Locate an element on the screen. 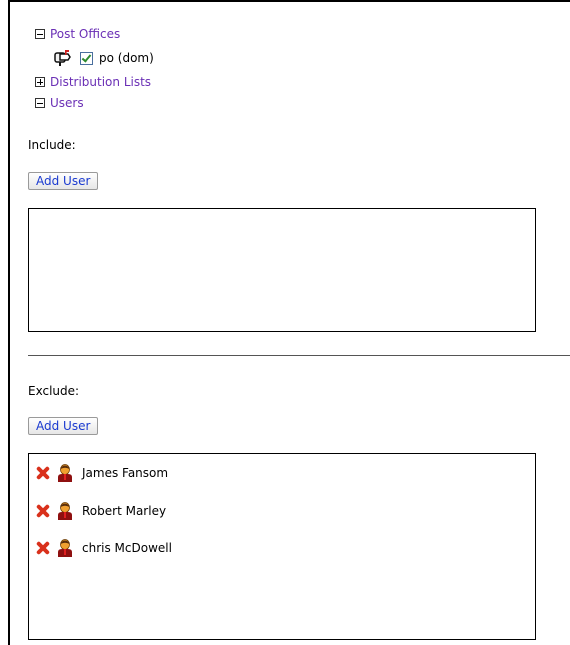 Image resolution: width=570 pixels, height=645 pixels. list-item: Robert Marley is located at coordinates (101, 511).